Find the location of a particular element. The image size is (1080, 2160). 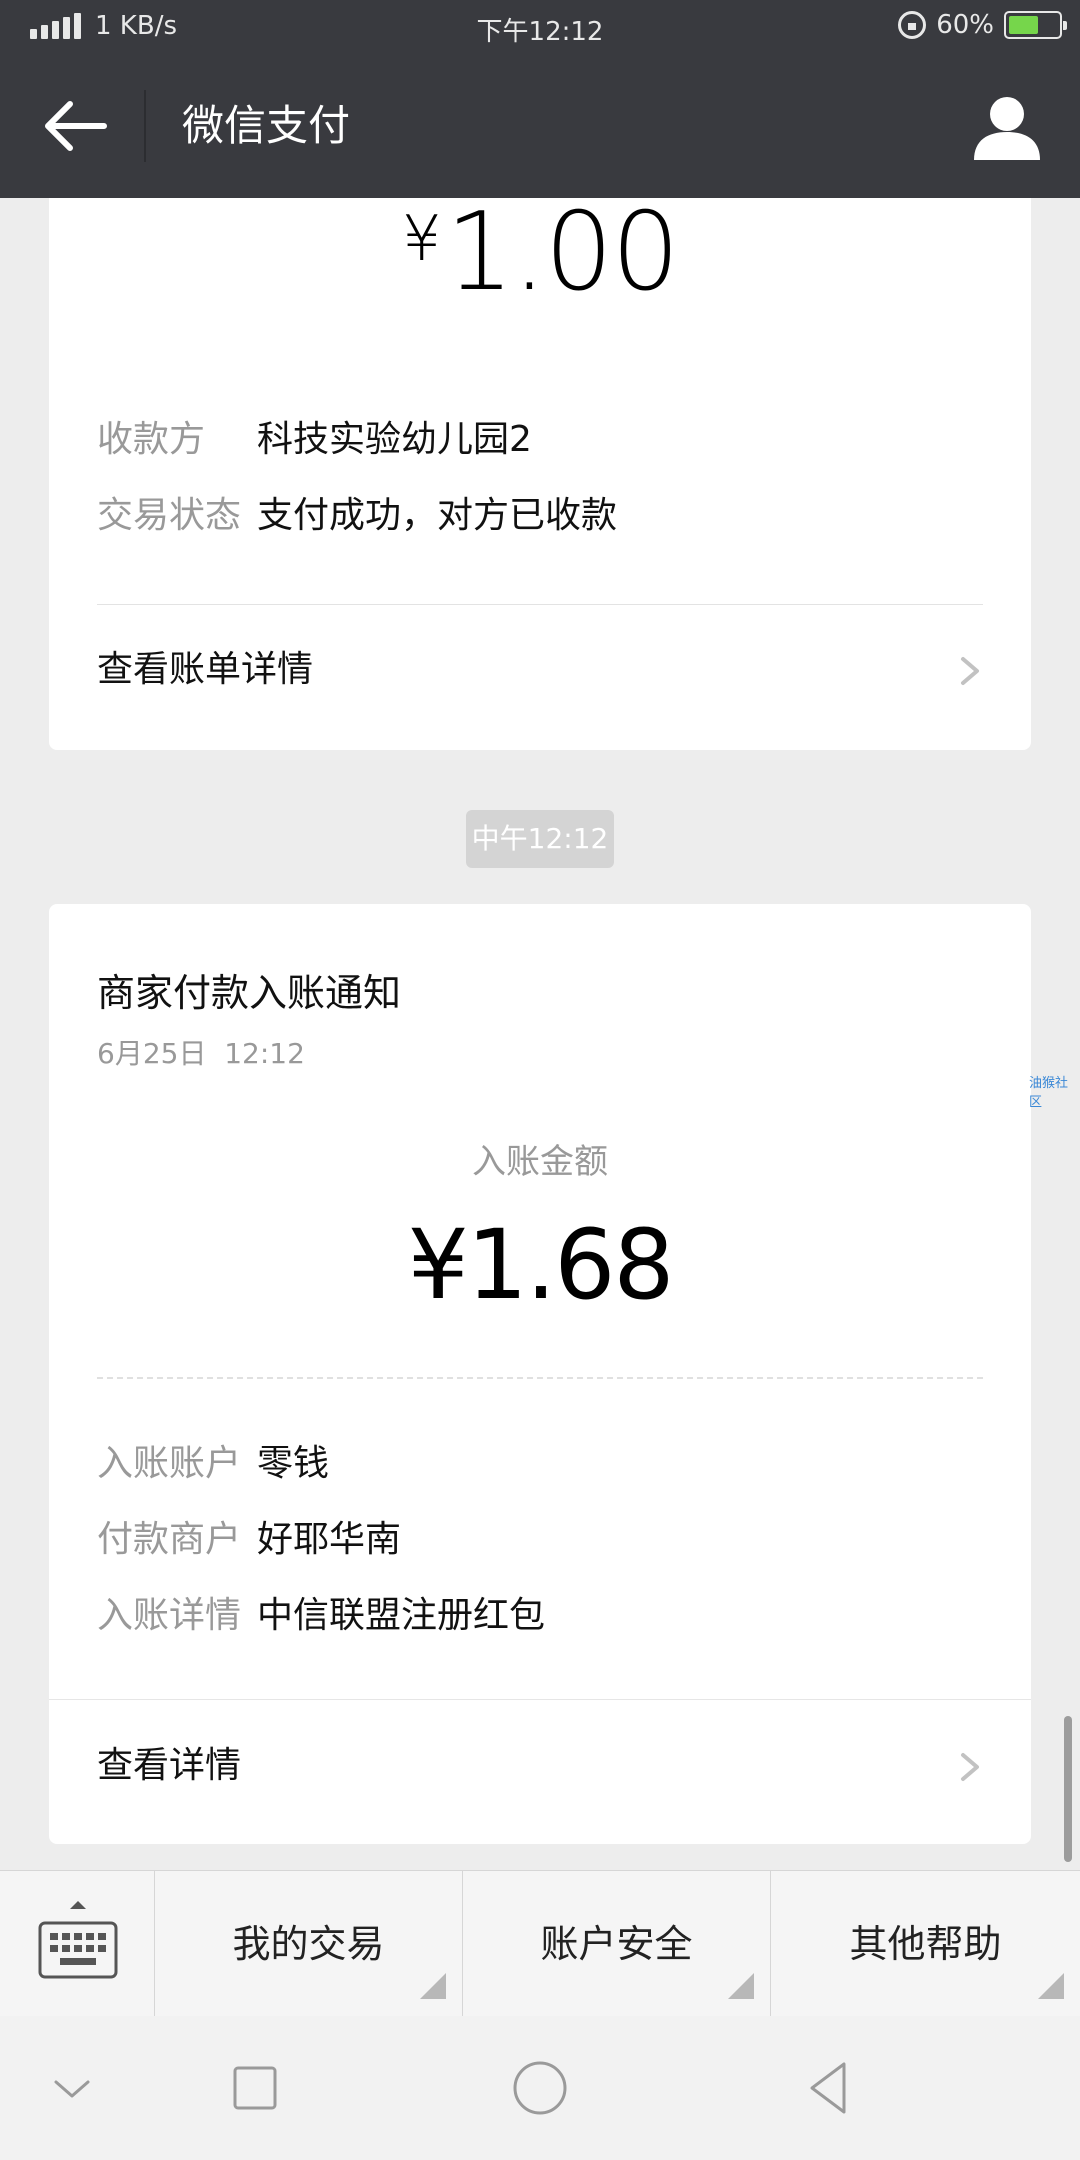

recents-square-icon is located at coordinates (255, 2088).